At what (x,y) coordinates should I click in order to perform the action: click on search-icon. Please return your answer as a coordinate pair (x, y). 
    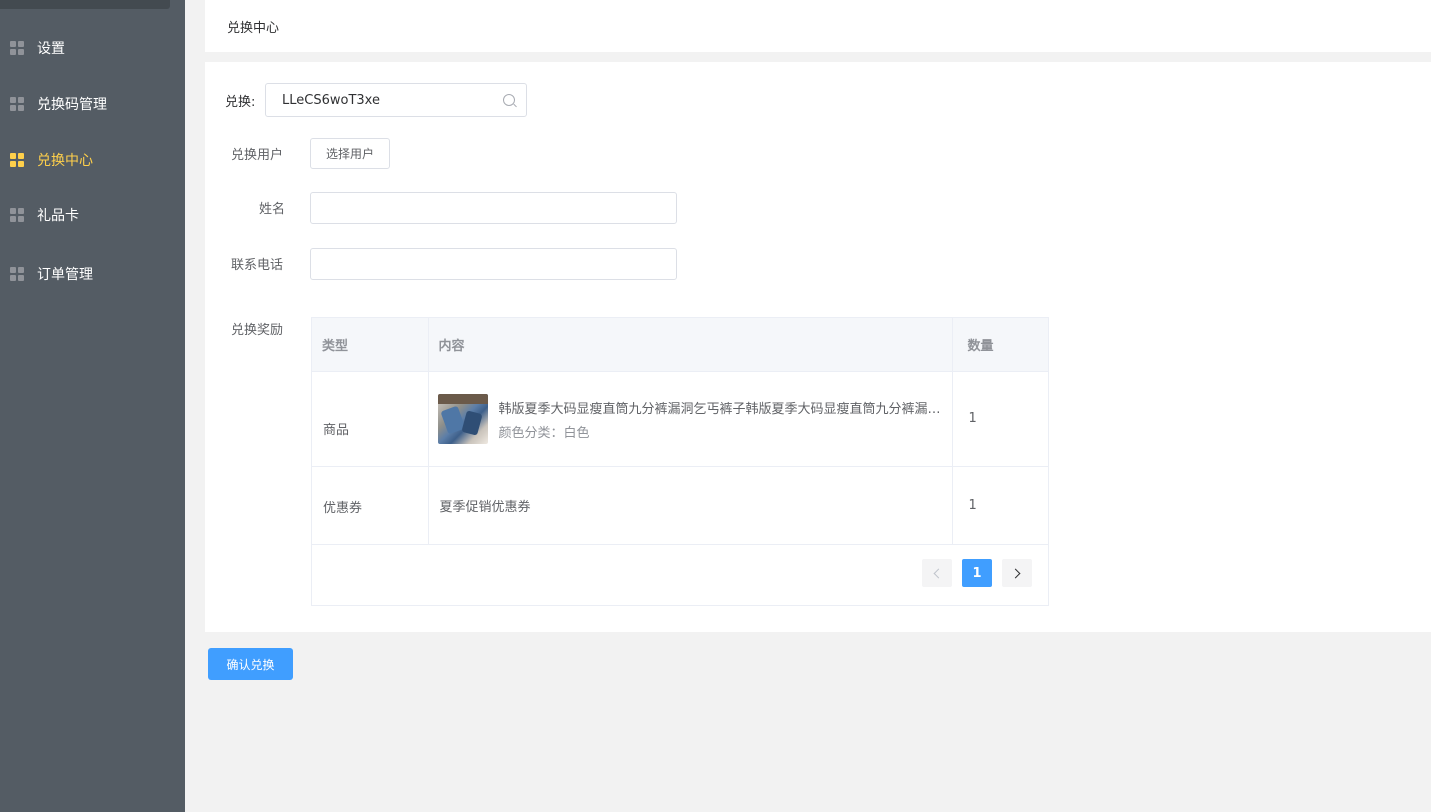
    Looking at the image, I should click on (509, 100).